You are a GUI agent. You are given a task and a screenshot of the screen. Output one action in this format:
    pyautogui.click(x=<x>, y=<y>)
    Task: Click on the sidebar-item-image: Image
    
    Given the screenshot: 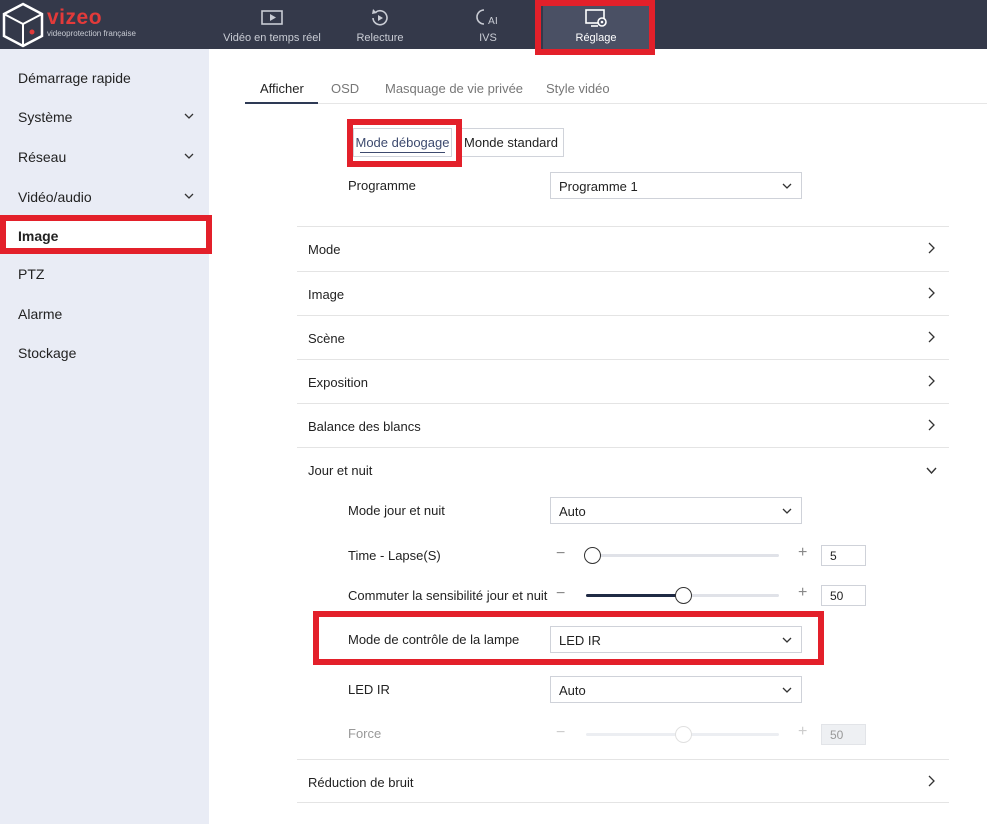 What is the action you would take?
    pyautogui.click(x=104, y=236)
    